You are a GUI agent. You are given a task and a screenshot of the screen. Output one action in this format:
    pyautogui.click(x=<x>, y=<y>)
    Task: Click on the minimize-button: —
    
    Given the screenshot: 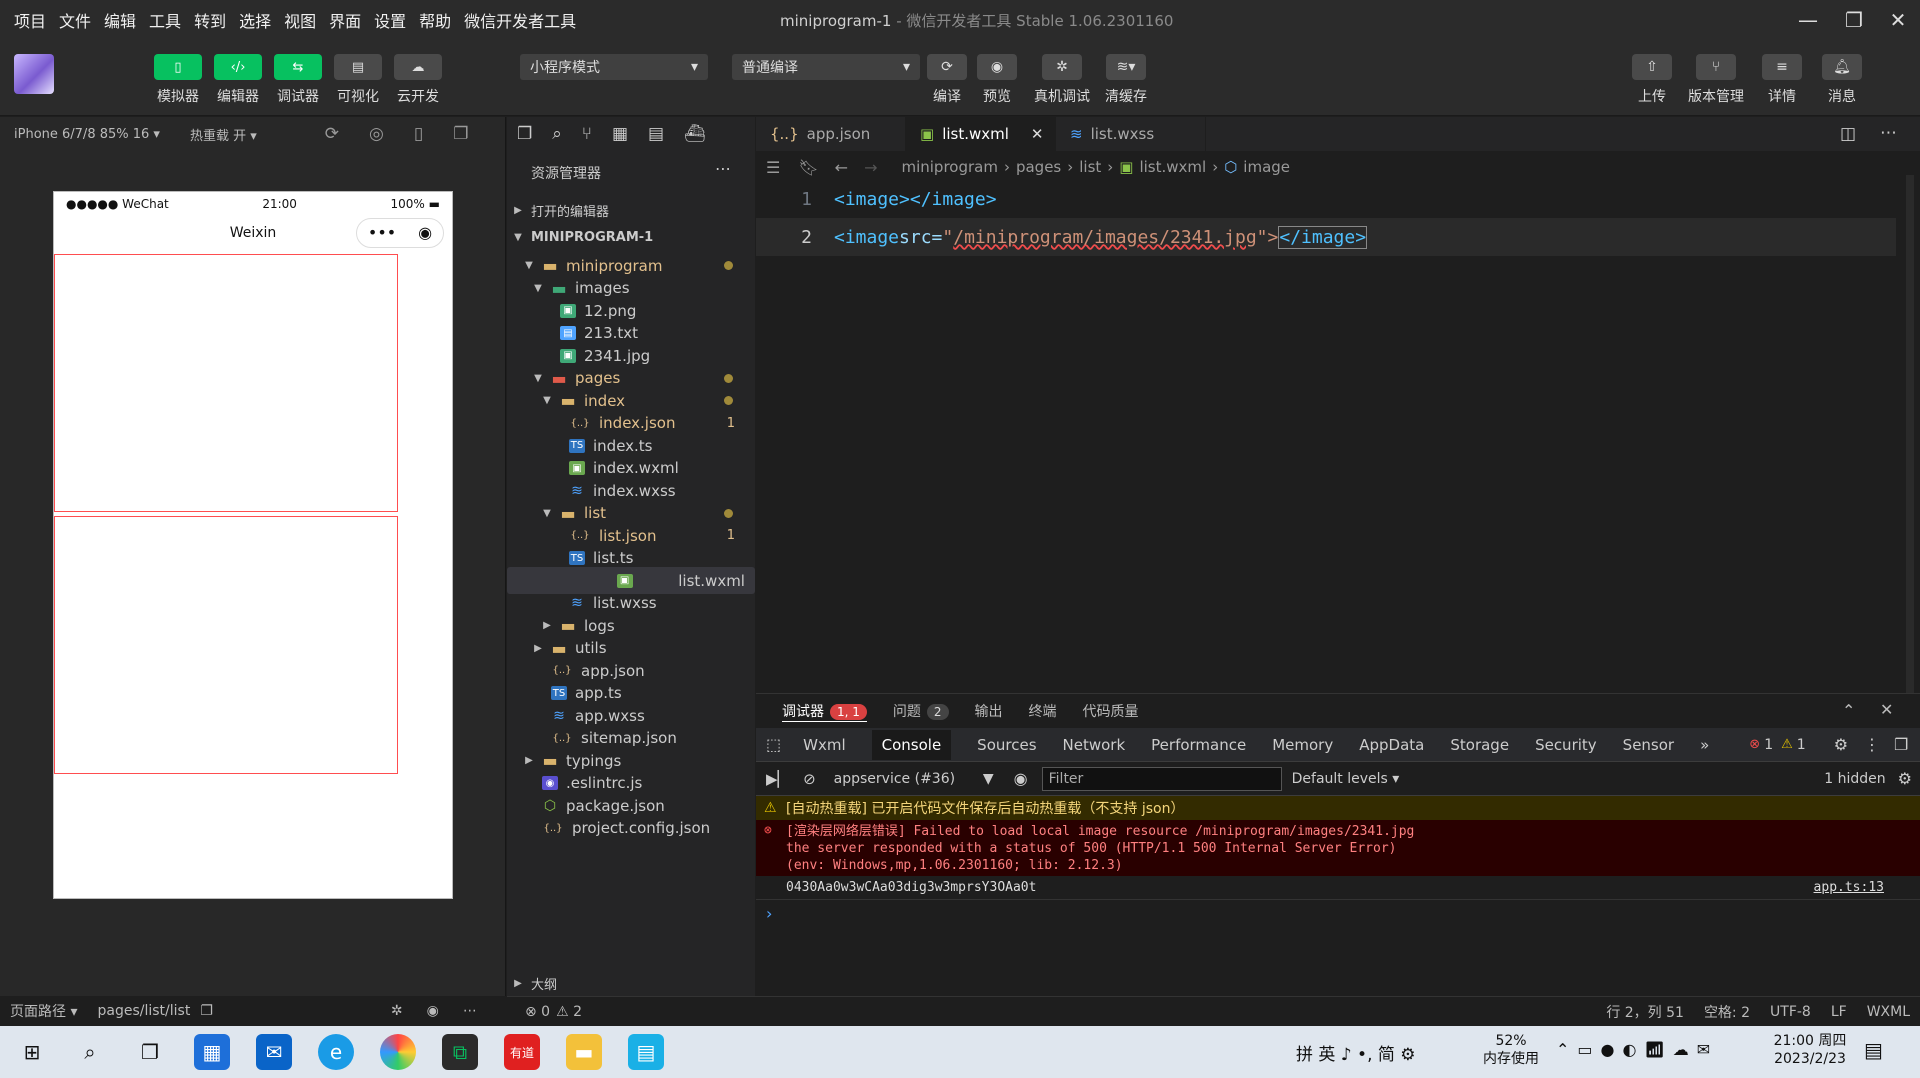 What is the action you would take?
    pyautogui.click(x=1808, y=20)
    